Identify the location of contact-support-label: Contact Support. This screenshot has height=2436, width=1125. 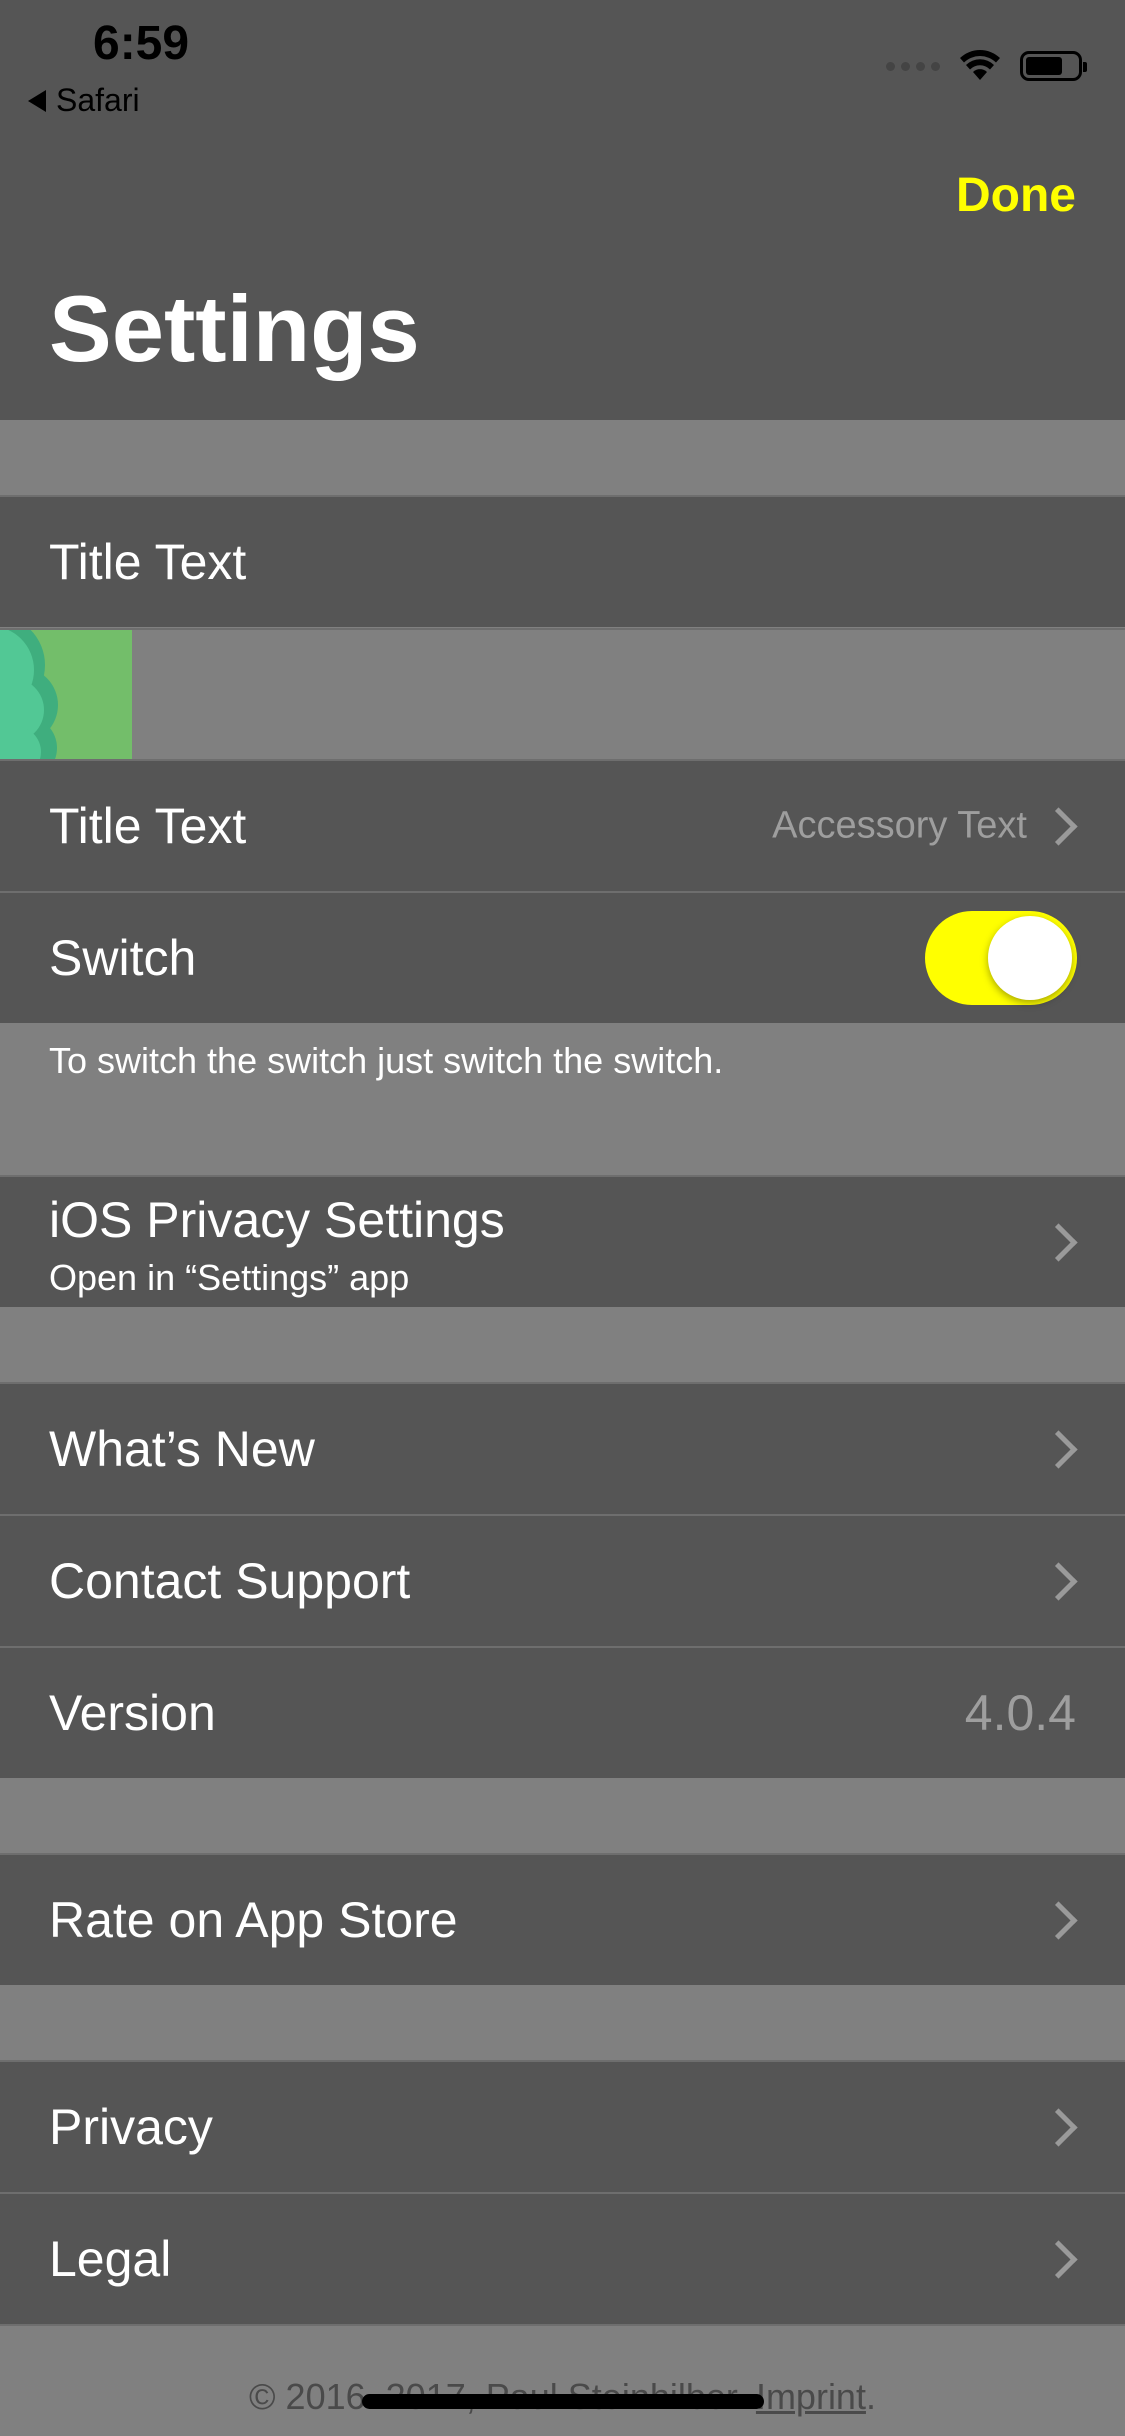
(230, 1581).